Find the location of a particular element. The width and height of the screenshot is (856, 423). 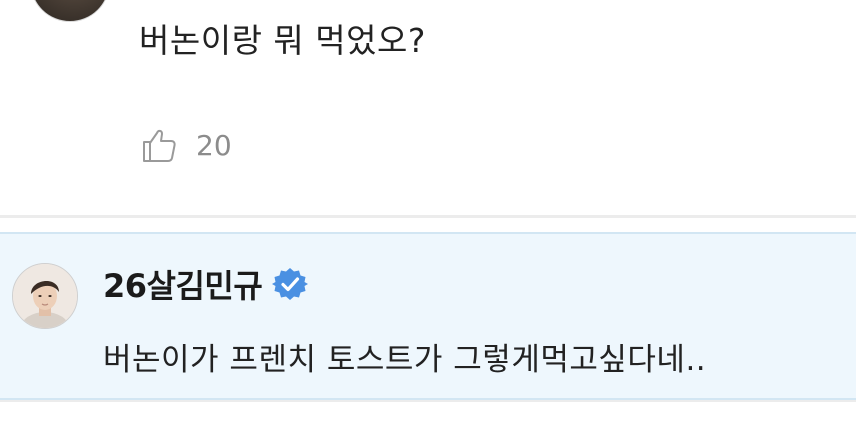

verified-badge-icon is located at coordinates (290, 284).